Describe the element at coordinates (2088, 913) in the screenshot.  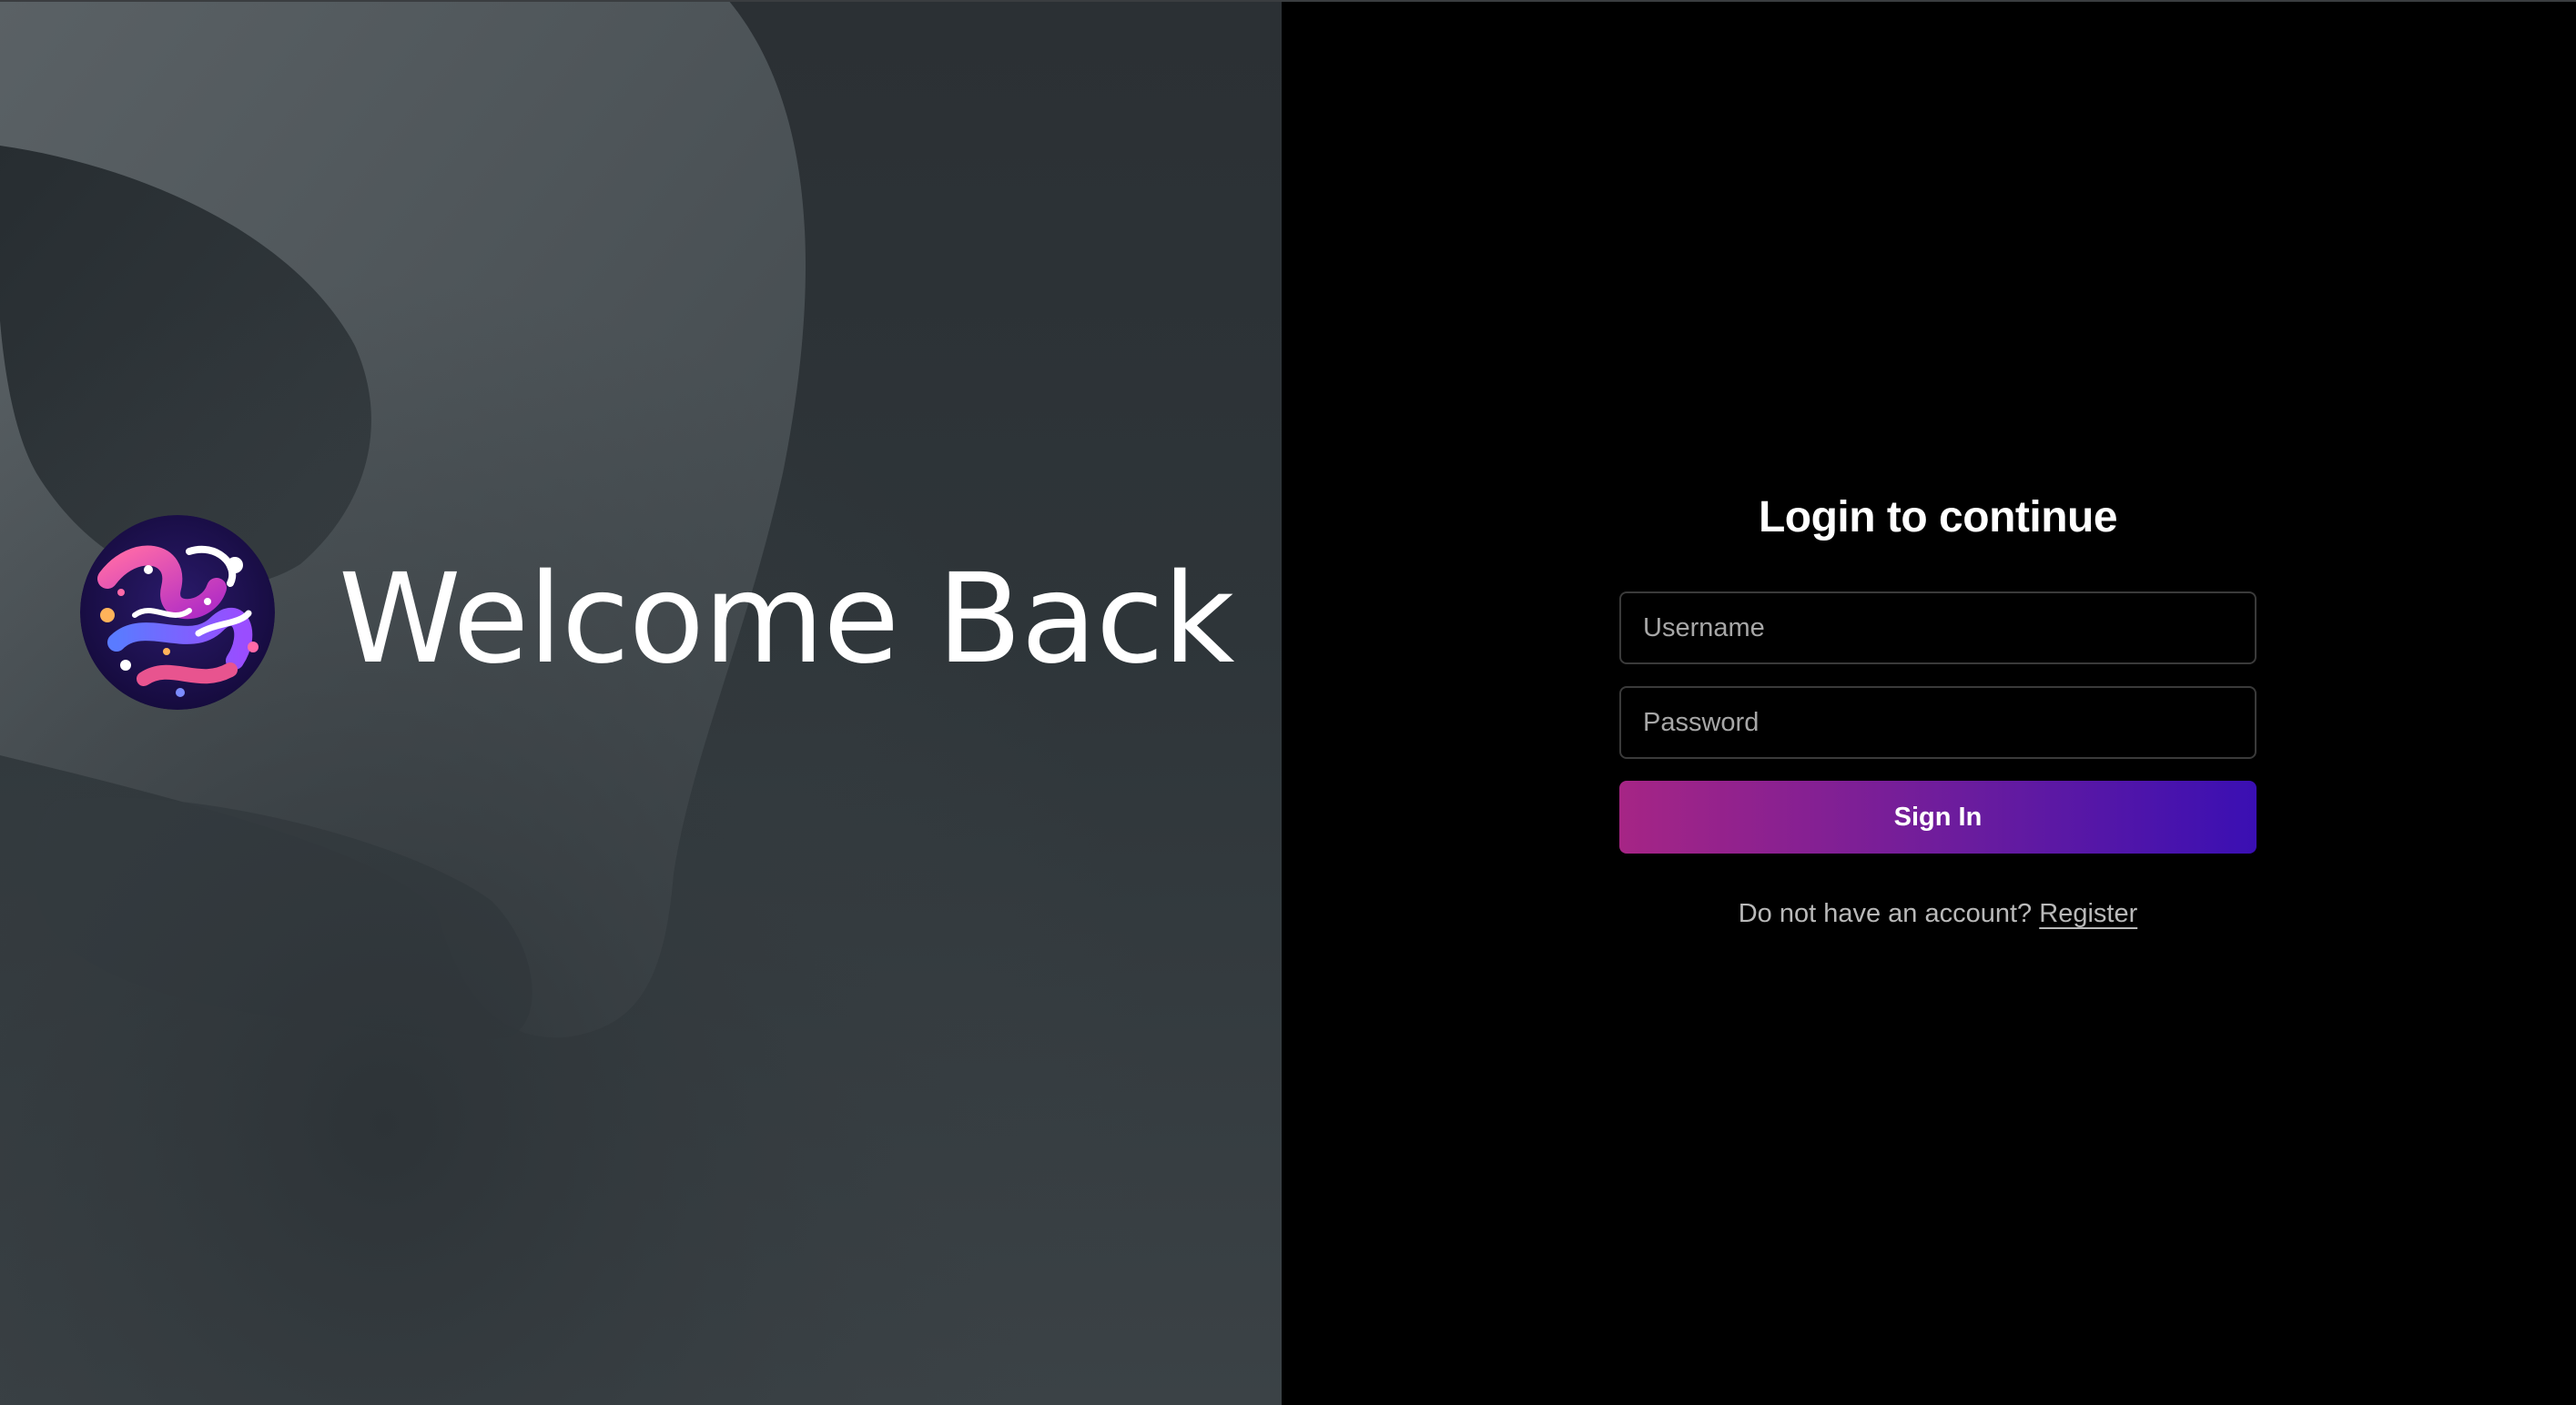
I see `register-link: Register` at that location.